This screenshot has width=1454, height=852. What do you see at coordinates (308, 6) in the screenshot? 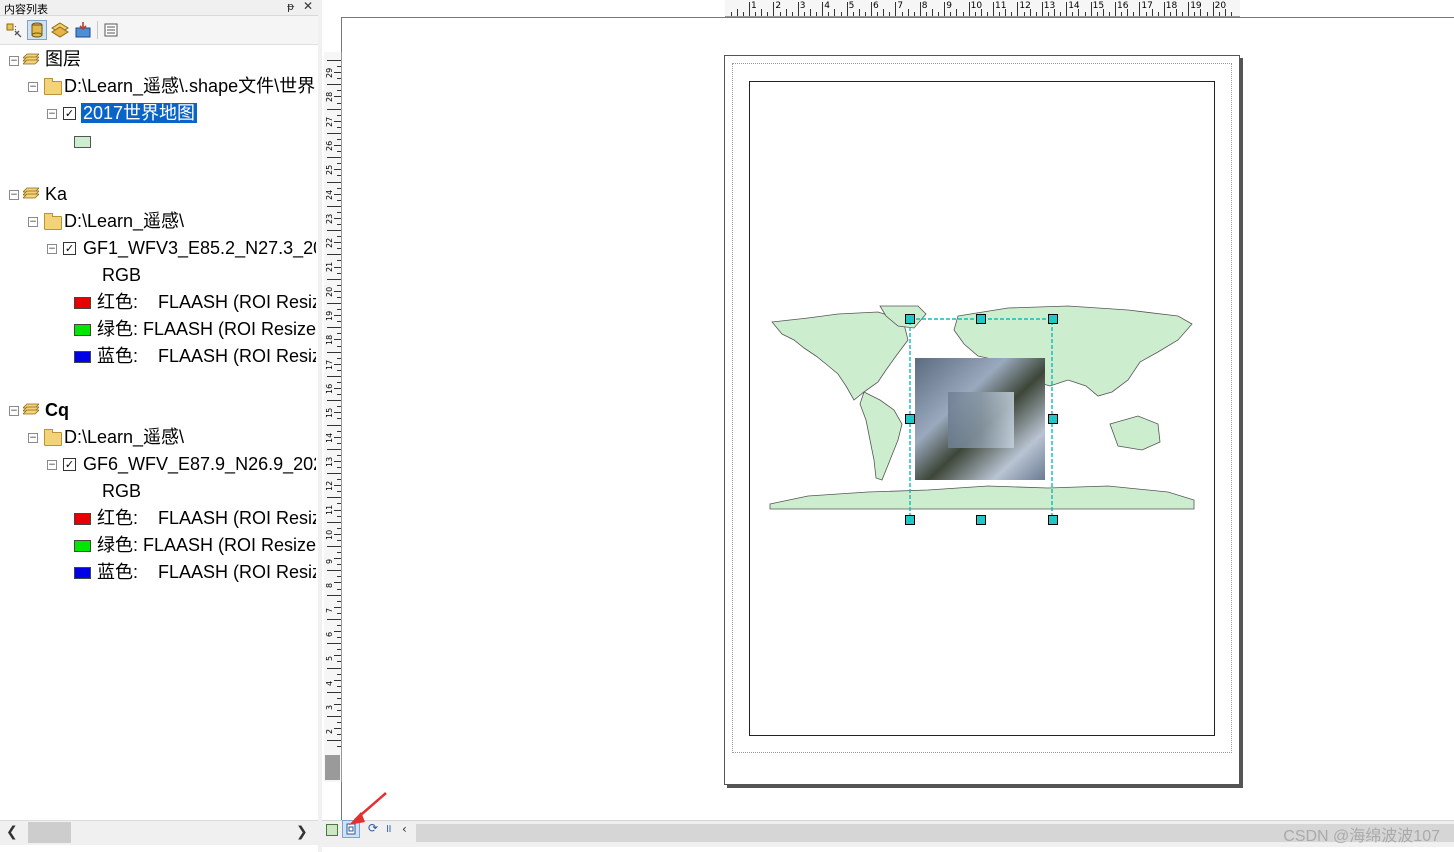
I see `close-icon: ✕` at bounding box center [308, 6].